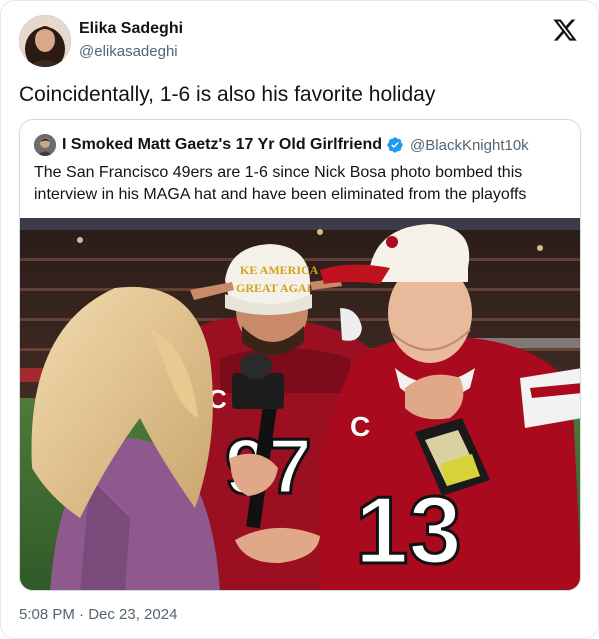  I want to click on quoted-author-handle: @BlackKnight10k, so click(469, 145).